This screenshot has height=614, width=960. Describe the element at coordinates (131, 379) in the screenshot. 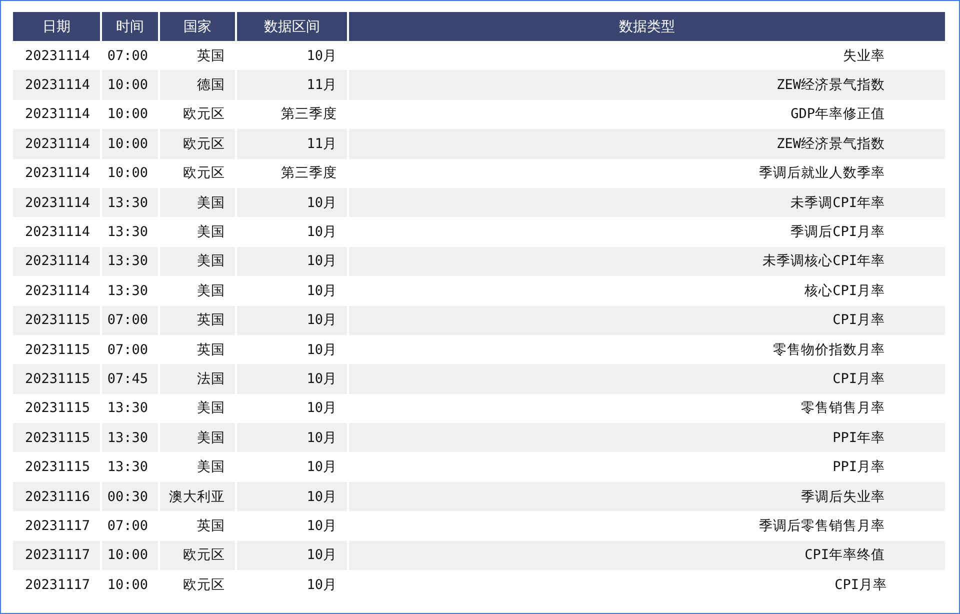

I see `table-cell: 07:45` at that location.